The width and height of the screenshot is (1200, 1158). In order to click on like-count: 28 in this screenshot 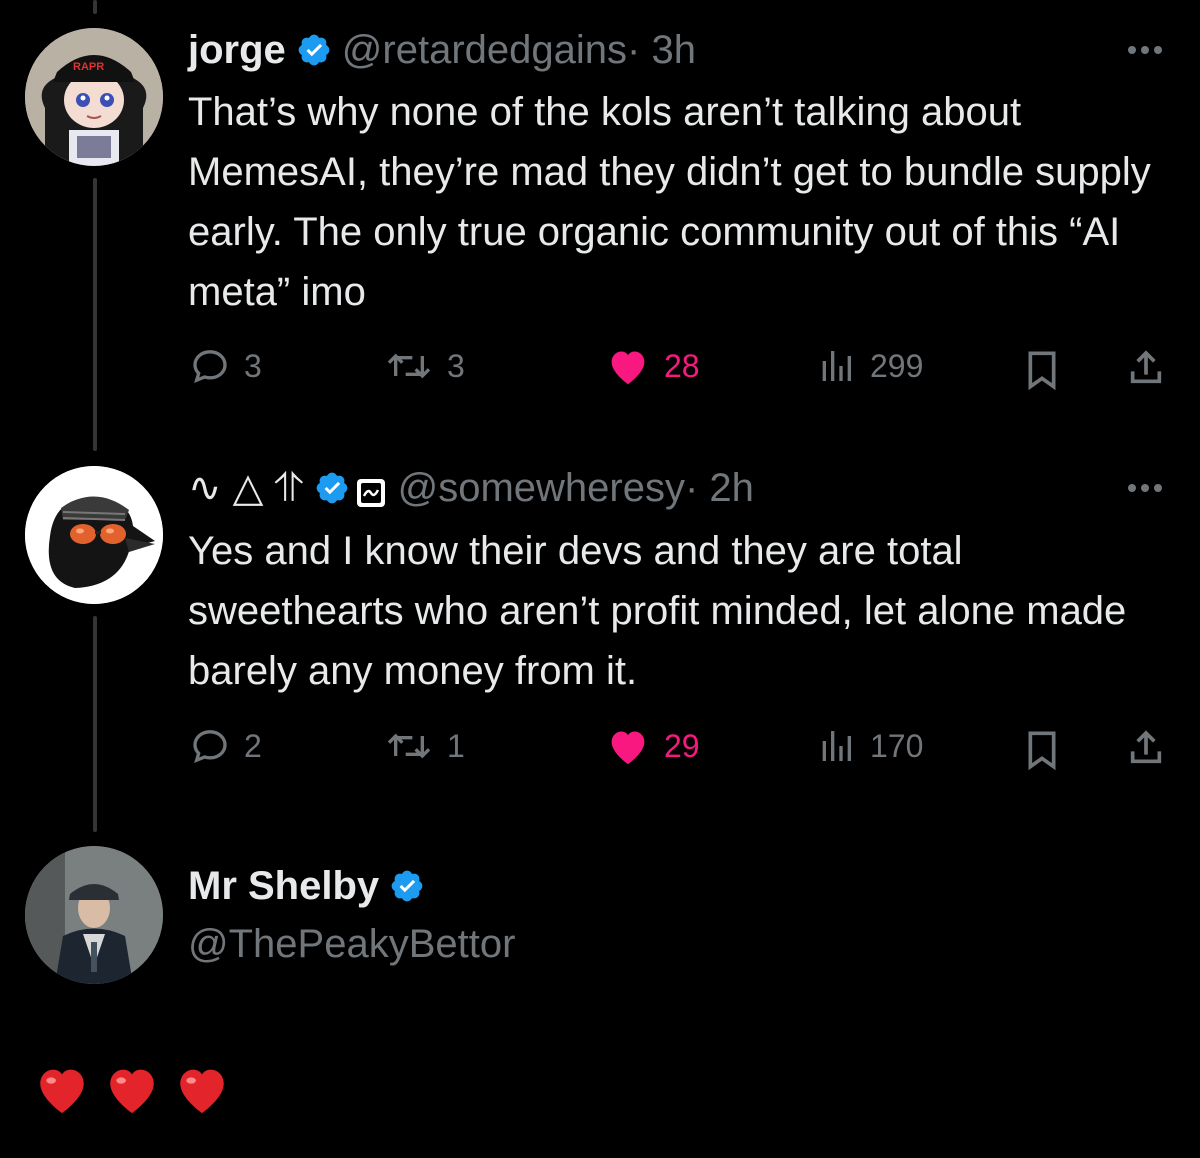, I will do `click(682, 365)`.